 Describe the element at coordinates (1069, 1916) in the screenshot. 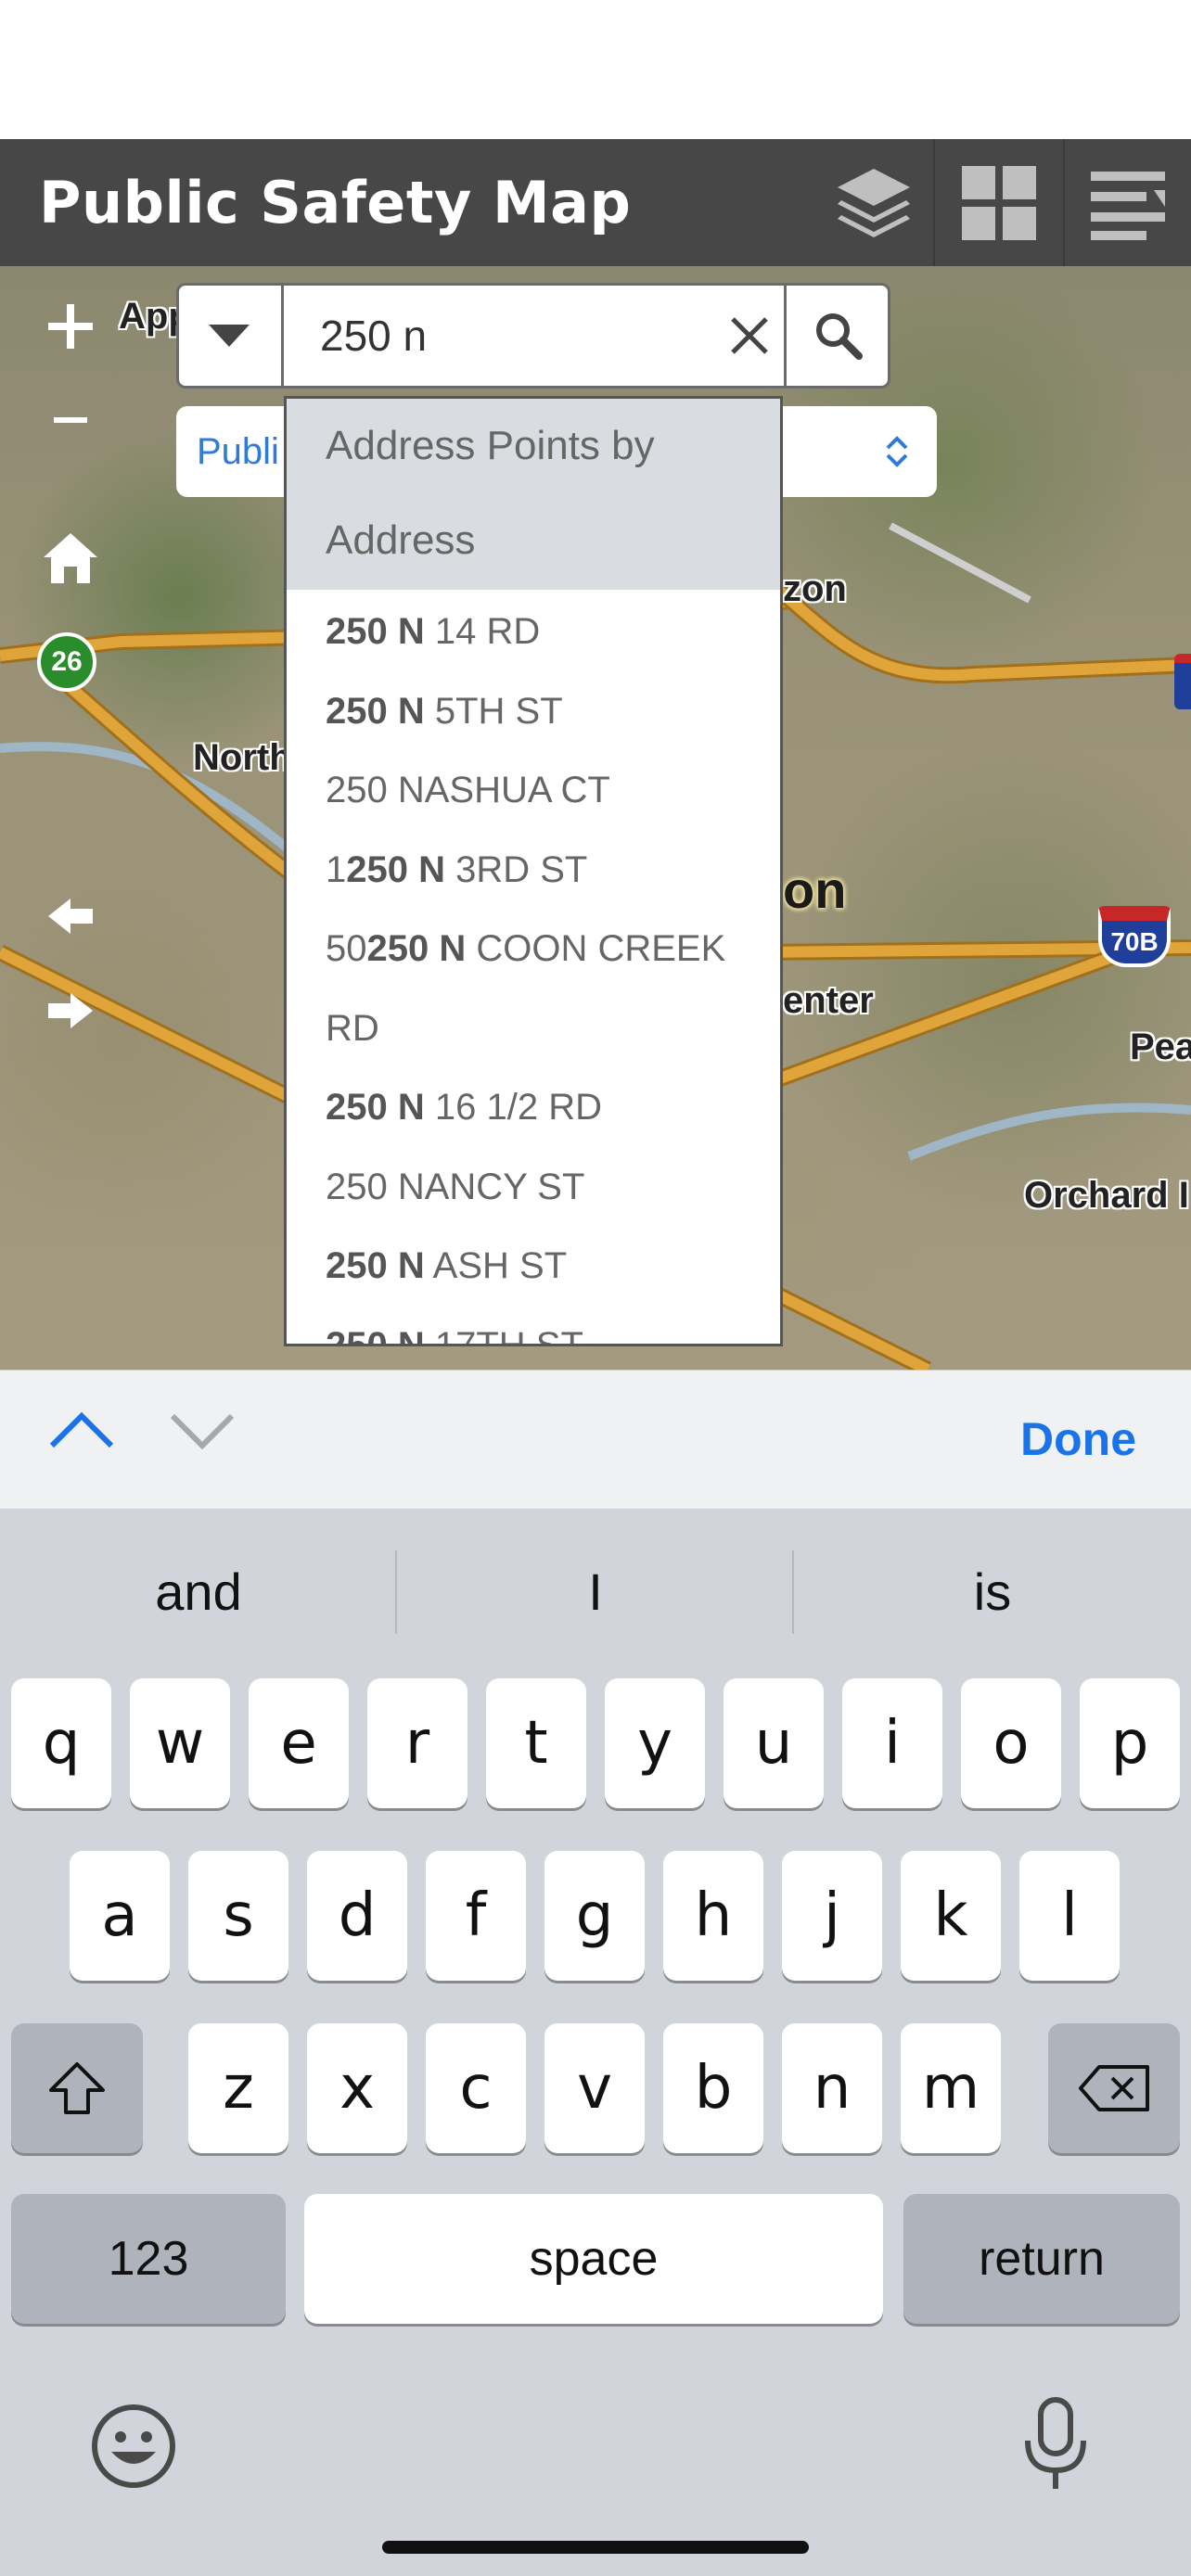

I see `key-l: l` at that location.